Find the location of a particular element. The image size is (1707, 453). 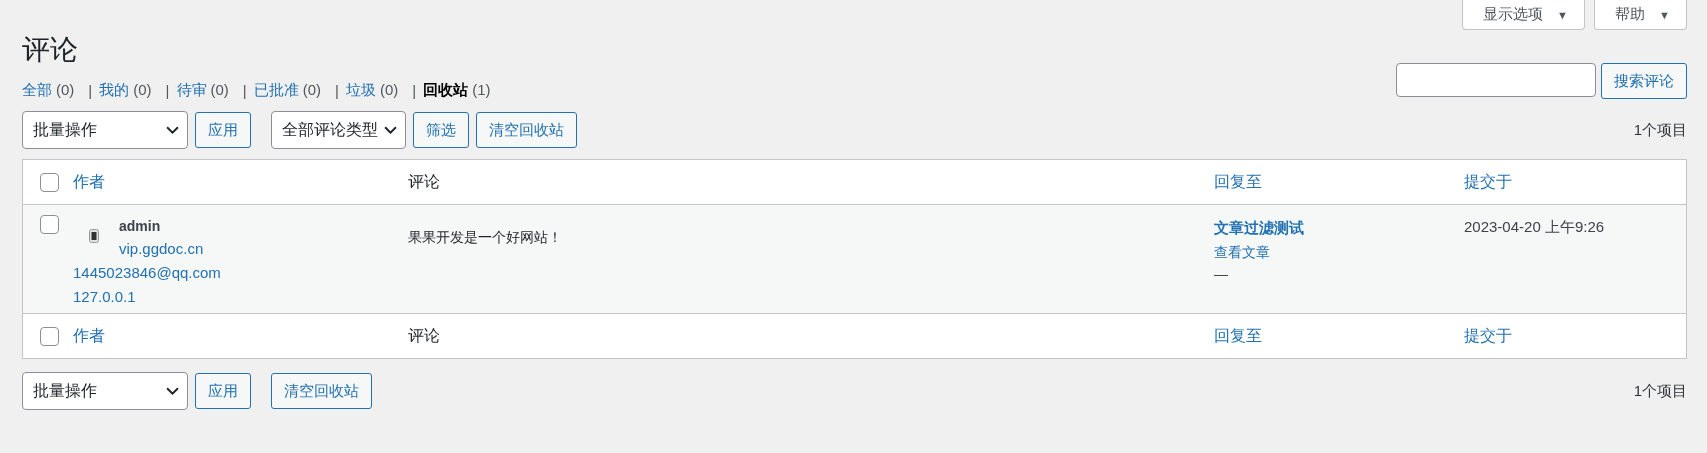

author-email-link: 1445023846@qq.com is located at coordinates (240, 273).